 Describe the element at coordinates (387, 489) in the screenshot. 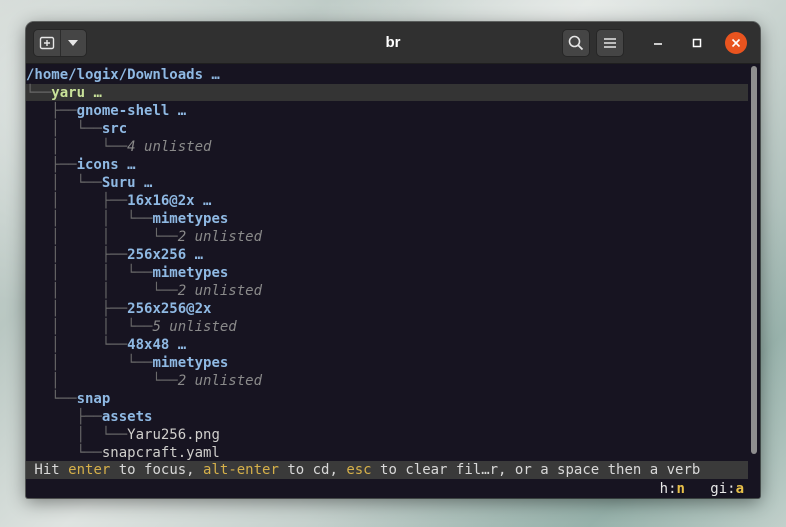

I see `filter-input-line: ya h:n gi:a` at that location.